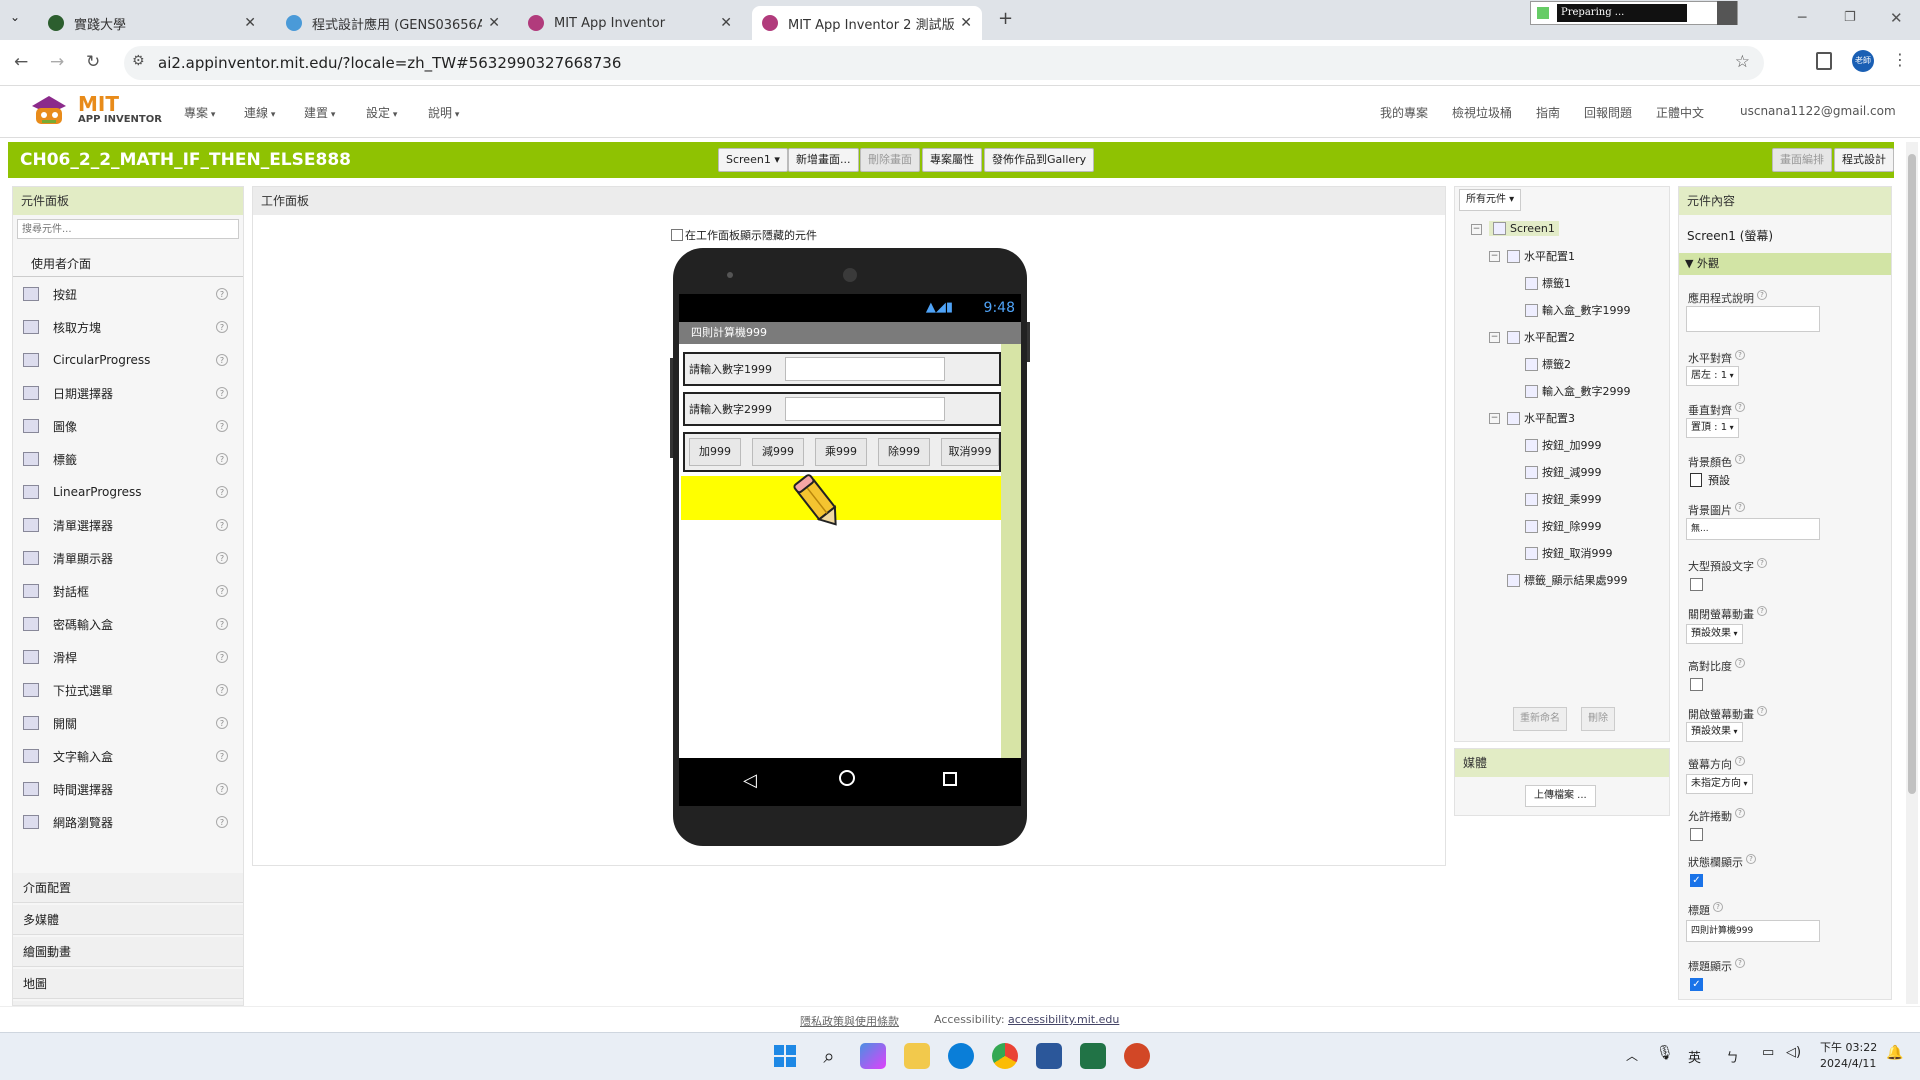 This screenshot has height=1080, width=1920. Describe the element at coordinates (1753, 319) in the screenshot. I see `prop-app-description-input` at that location.